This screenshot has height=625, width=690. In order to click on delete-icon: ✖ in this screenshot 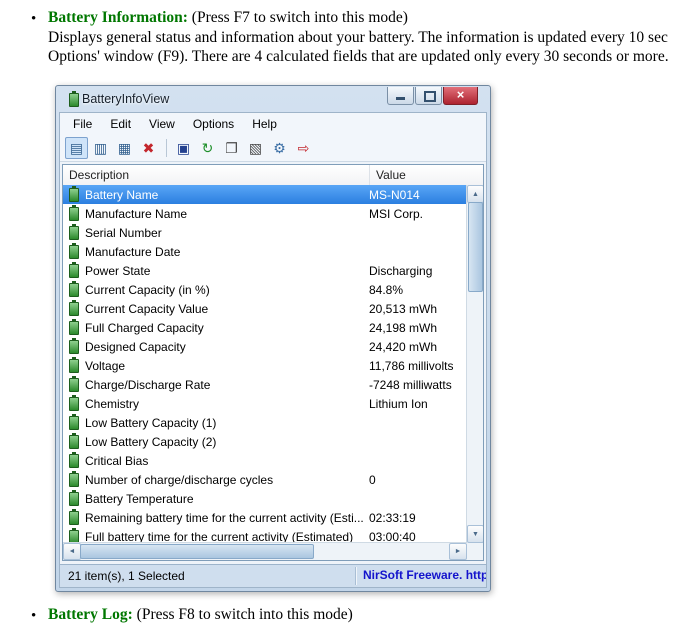, I will do `click(148, 148)`.